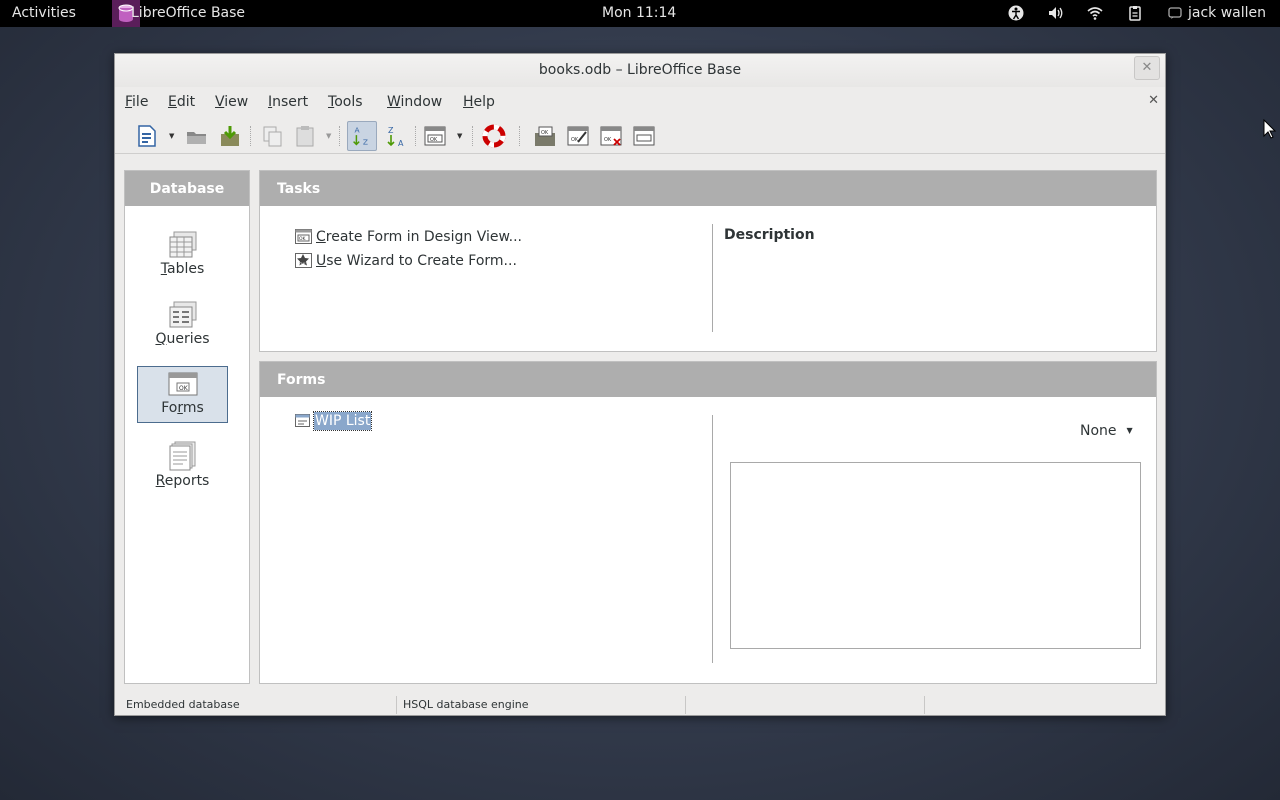  I want to click on open-db-object-icon: OK, so click(545, 136).